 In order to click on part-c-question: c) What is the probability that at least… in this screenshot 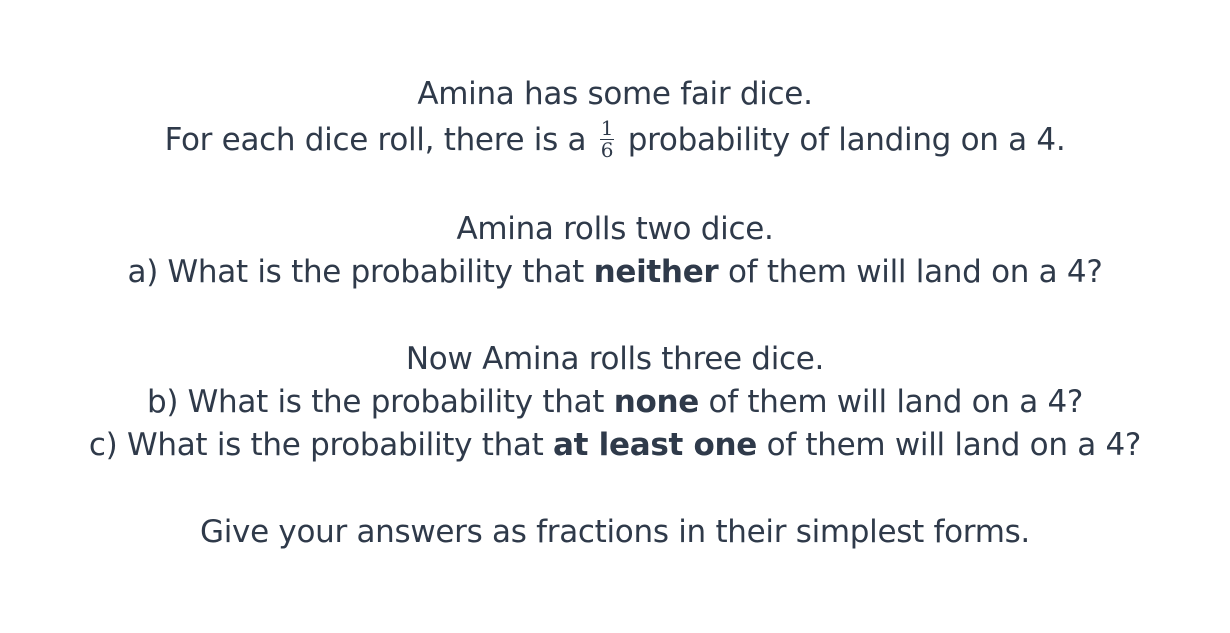, I will do `click(615, 445)`.